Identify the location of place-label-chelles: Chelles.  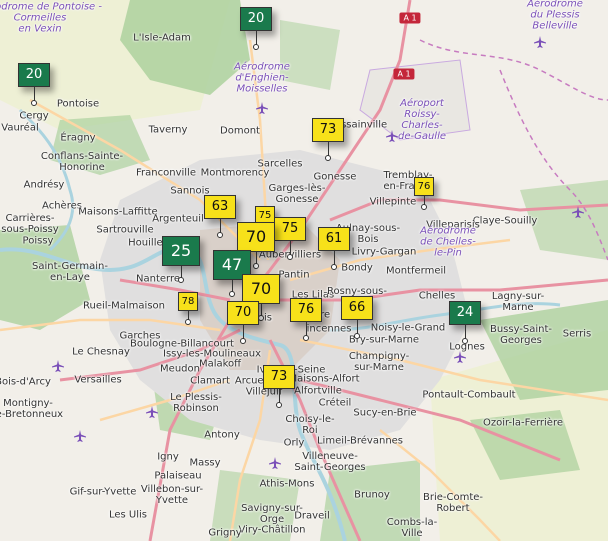
(437, 296).